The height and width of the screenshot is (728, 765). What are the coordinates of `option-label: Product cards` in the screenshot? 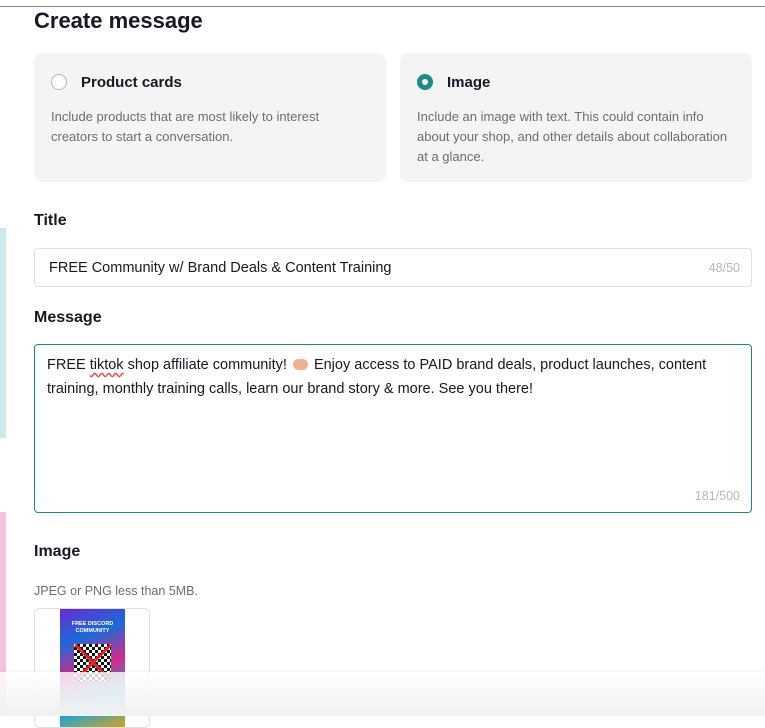 It's located at (131, 82).